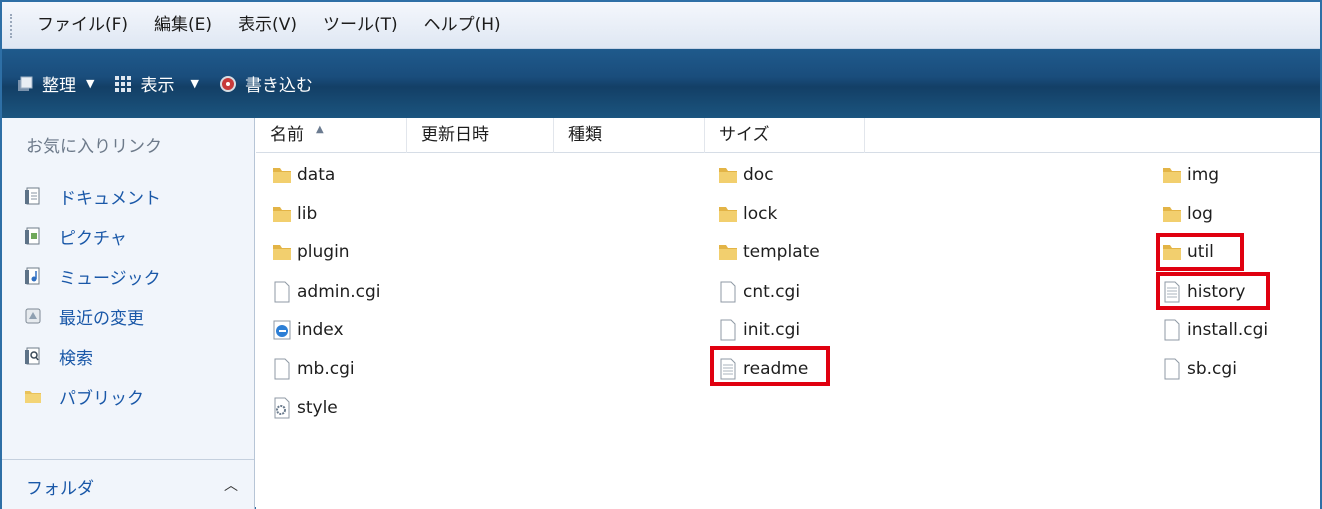  Describe the element at coordinates (305, 408) in the screenshot. I see `file-item-style: style` at that location.